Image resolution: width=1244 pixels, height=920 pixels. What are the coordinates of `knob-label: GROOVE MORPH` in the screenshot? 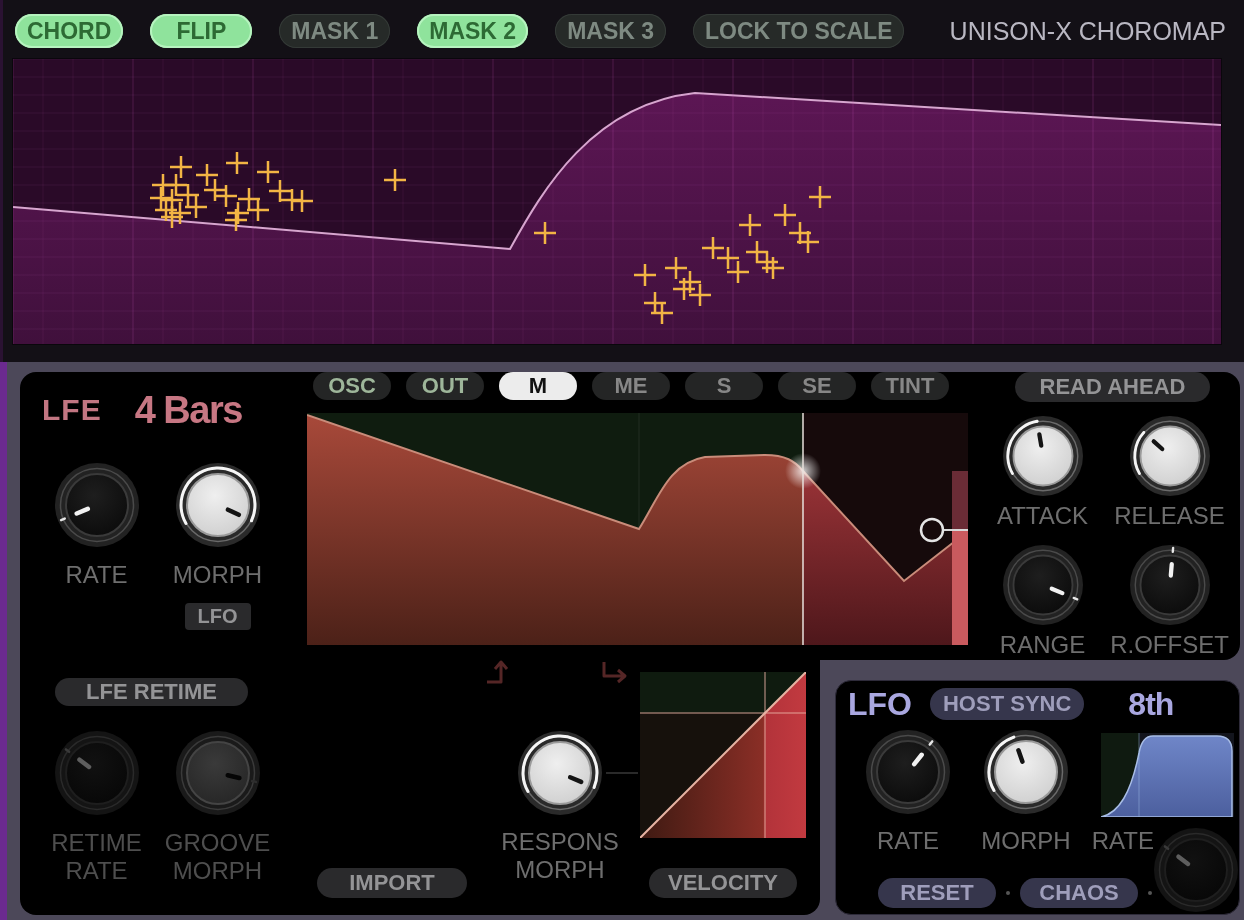 It's located at (217, 857).